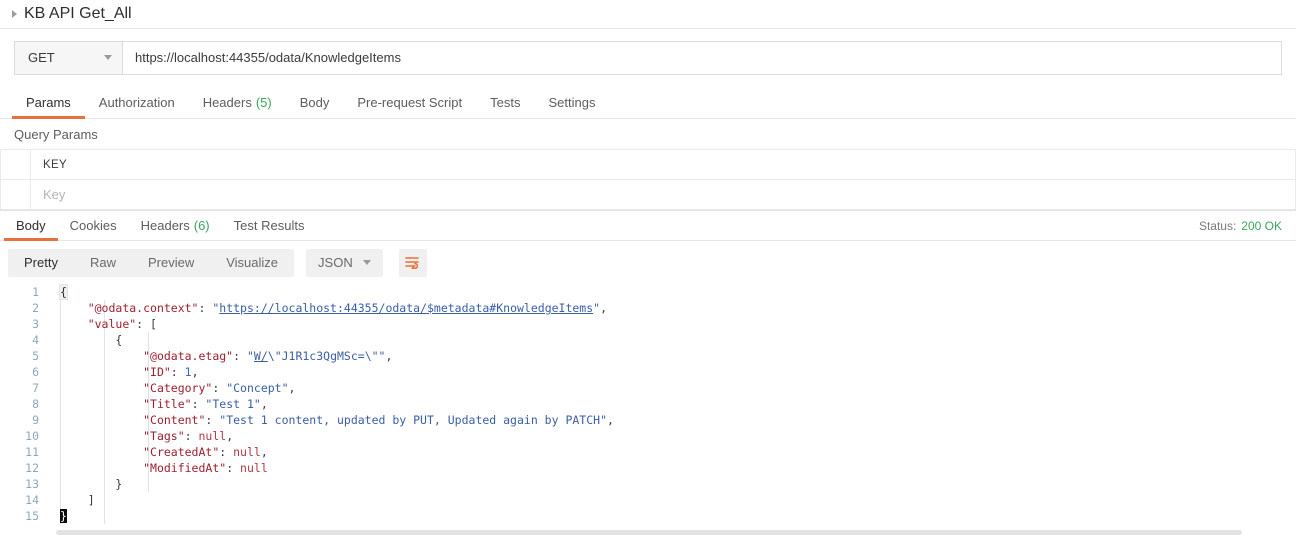 Image resolution: width=1296 pixels, height=559 pixels. Describe the element at coordinates (261, 356) in the screenshot. I see `code-token: W/` at that location.